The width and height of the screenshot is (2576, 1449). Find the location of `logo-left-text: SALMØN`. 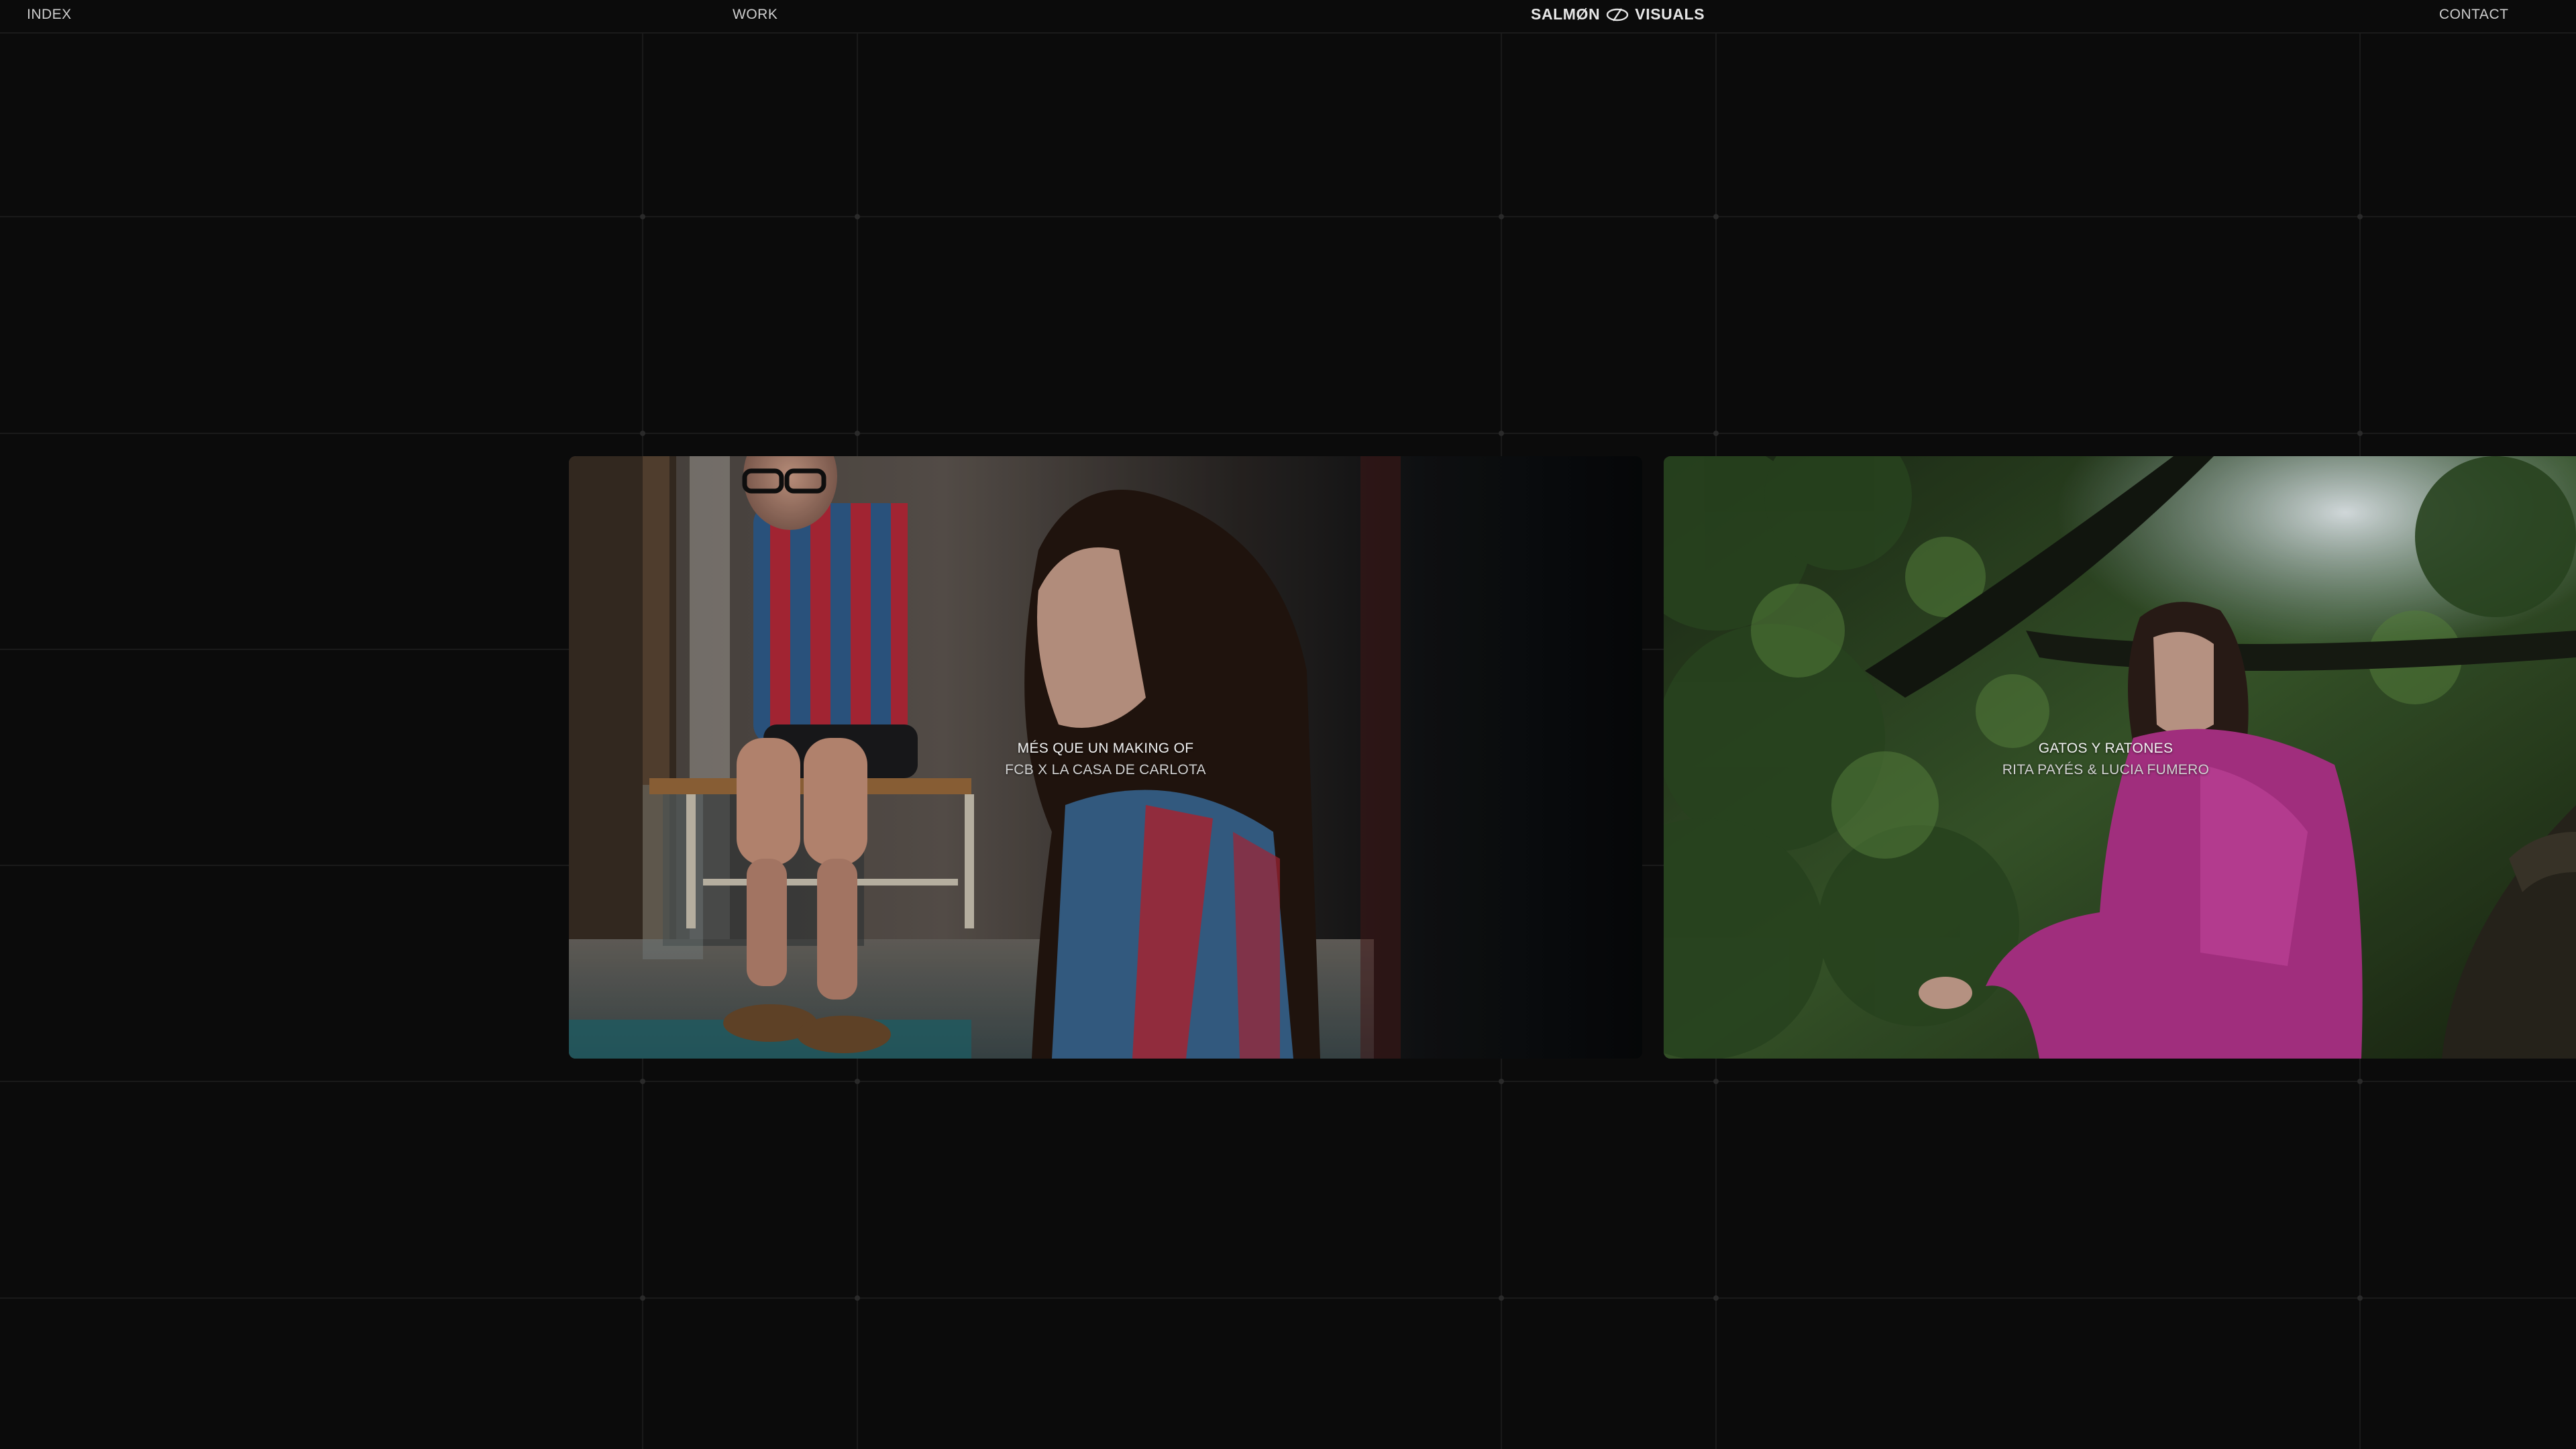

logo-left-text: SALMØN is located at coordinates (1566, 14).